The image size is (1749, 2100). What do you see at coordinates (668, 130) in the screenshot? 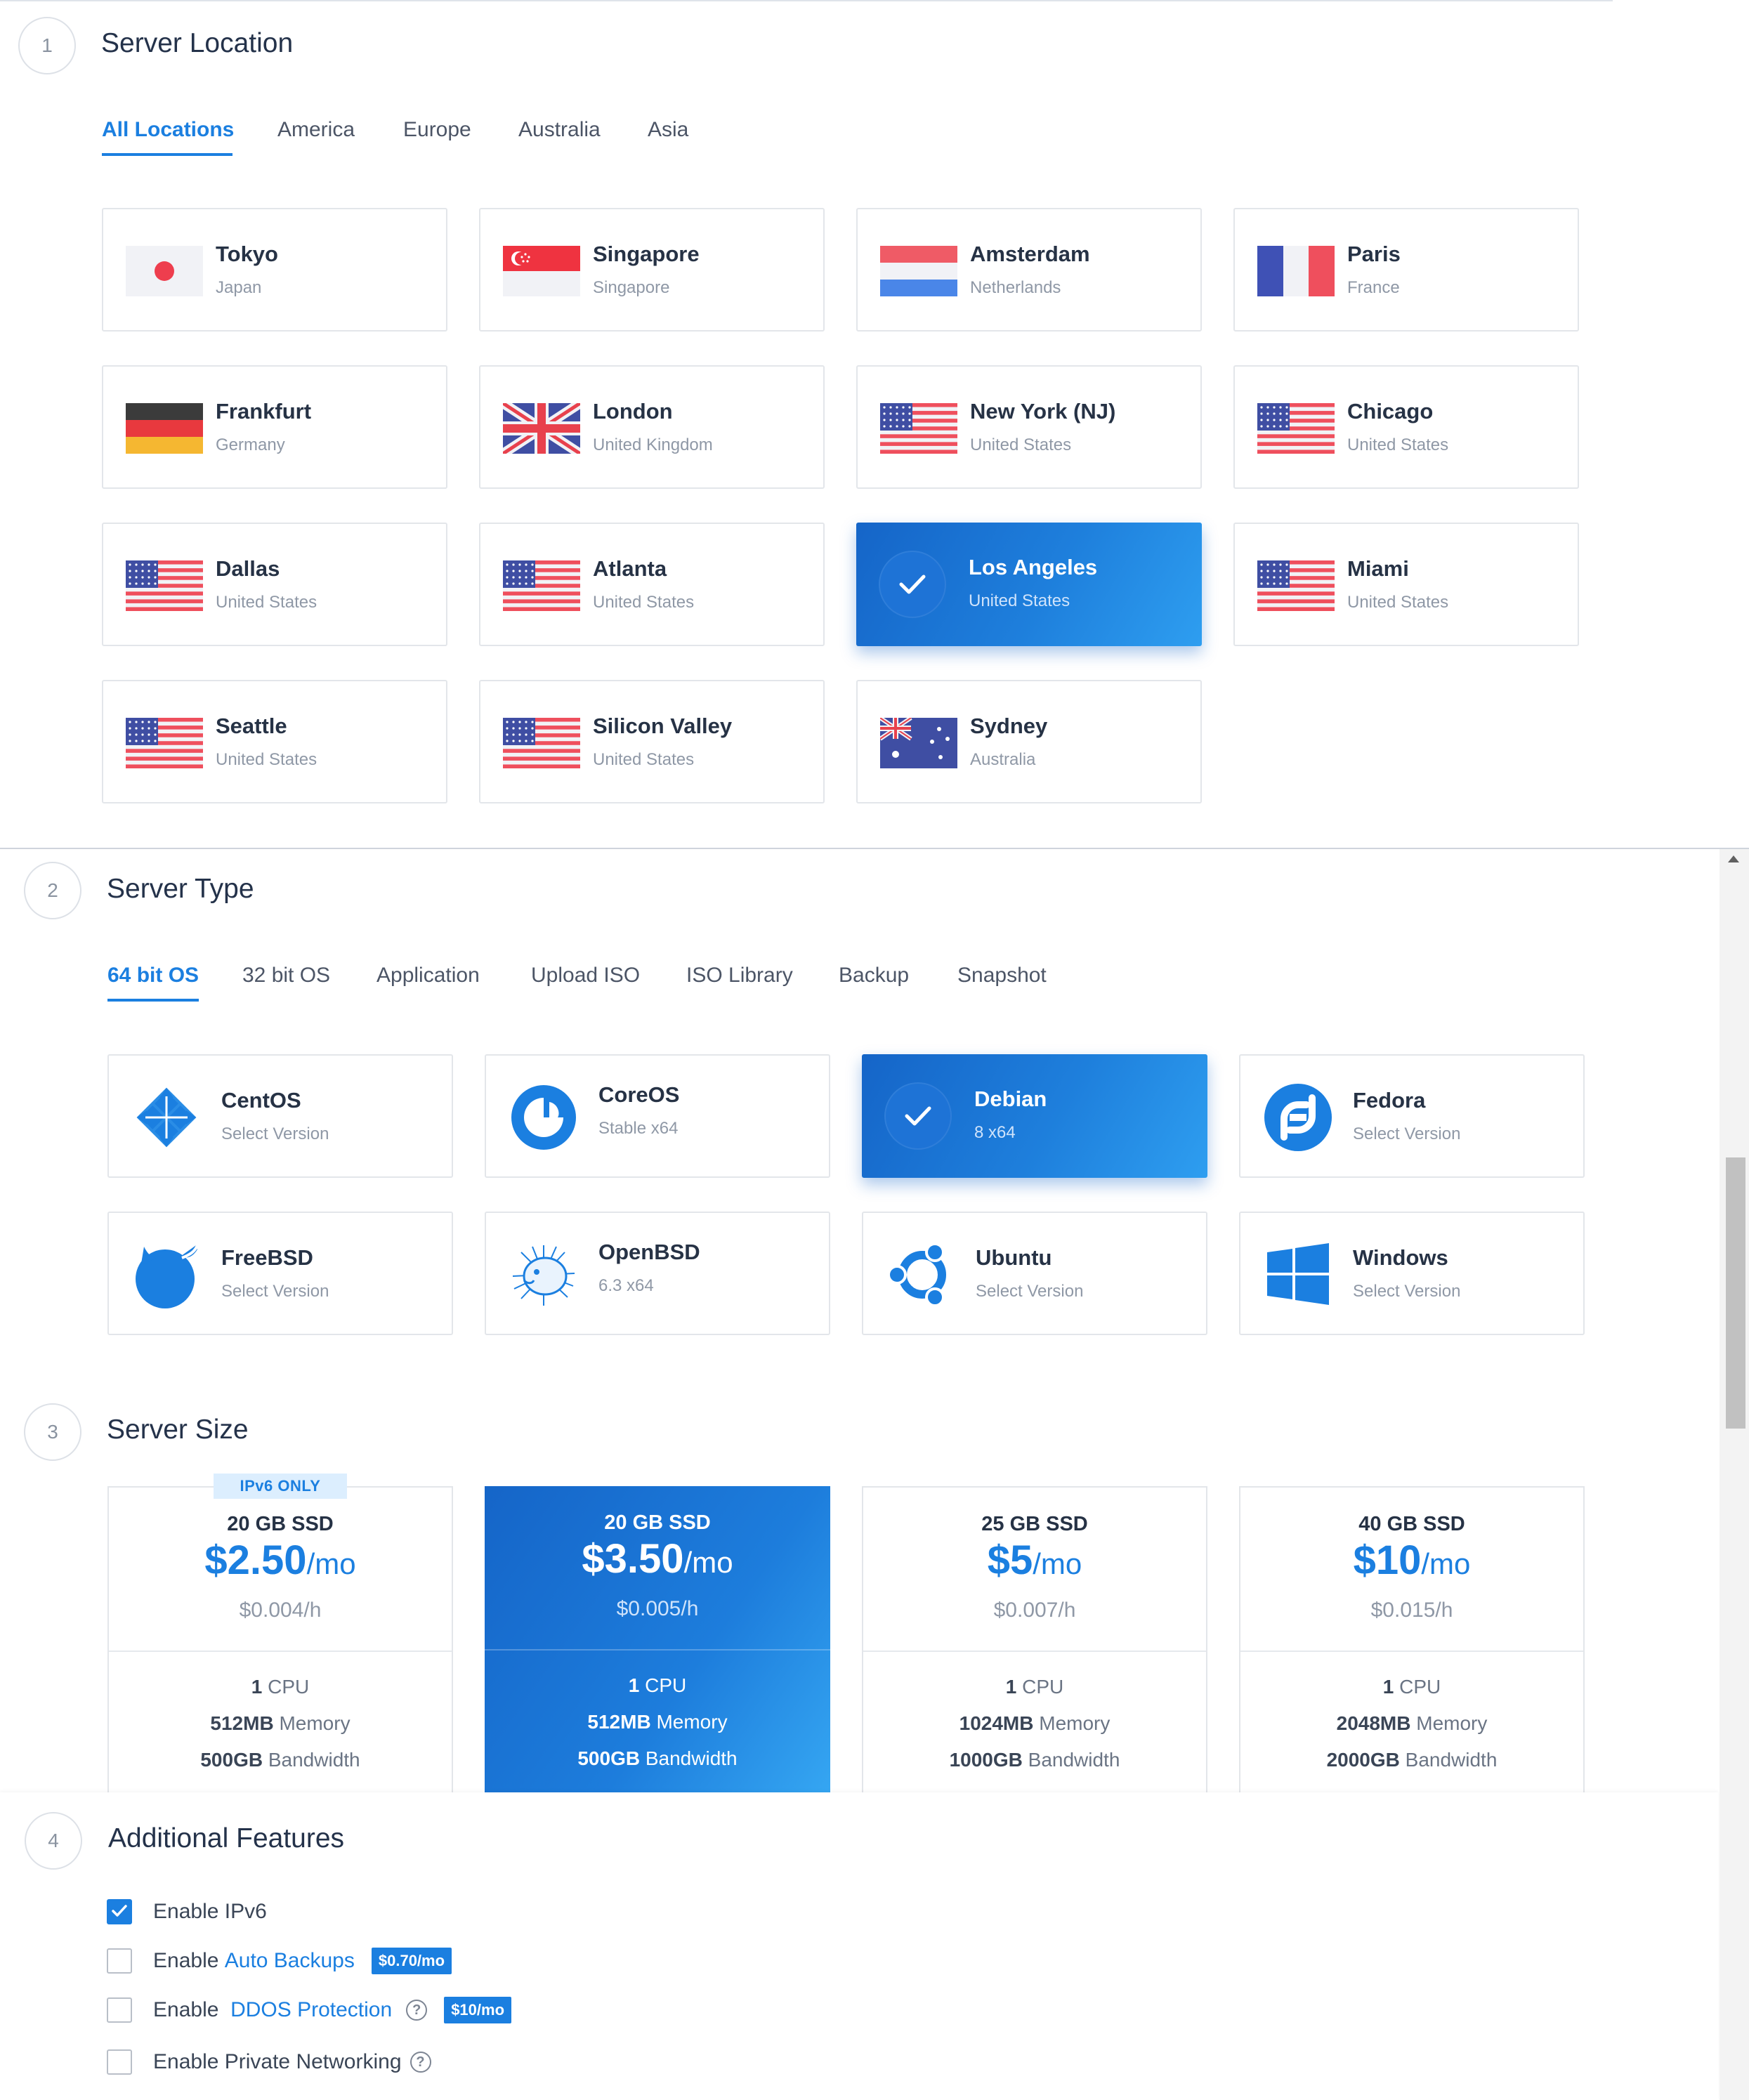
I see `tab-asia: Asia` at bounding box center [668, 130].